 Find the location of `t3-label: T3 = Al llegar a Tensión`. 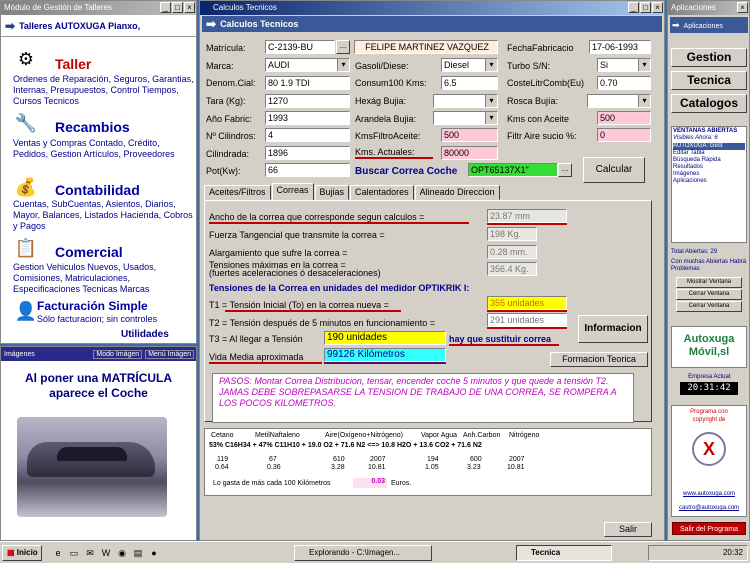

t3-label: T3 = Al llegar a Tensión is located at coordinates (256, 339).